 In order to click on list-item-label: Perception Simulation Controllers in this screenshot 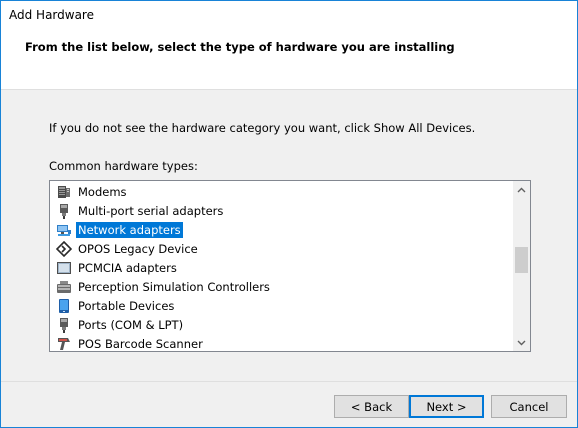, I will do `click(174, 286)`.